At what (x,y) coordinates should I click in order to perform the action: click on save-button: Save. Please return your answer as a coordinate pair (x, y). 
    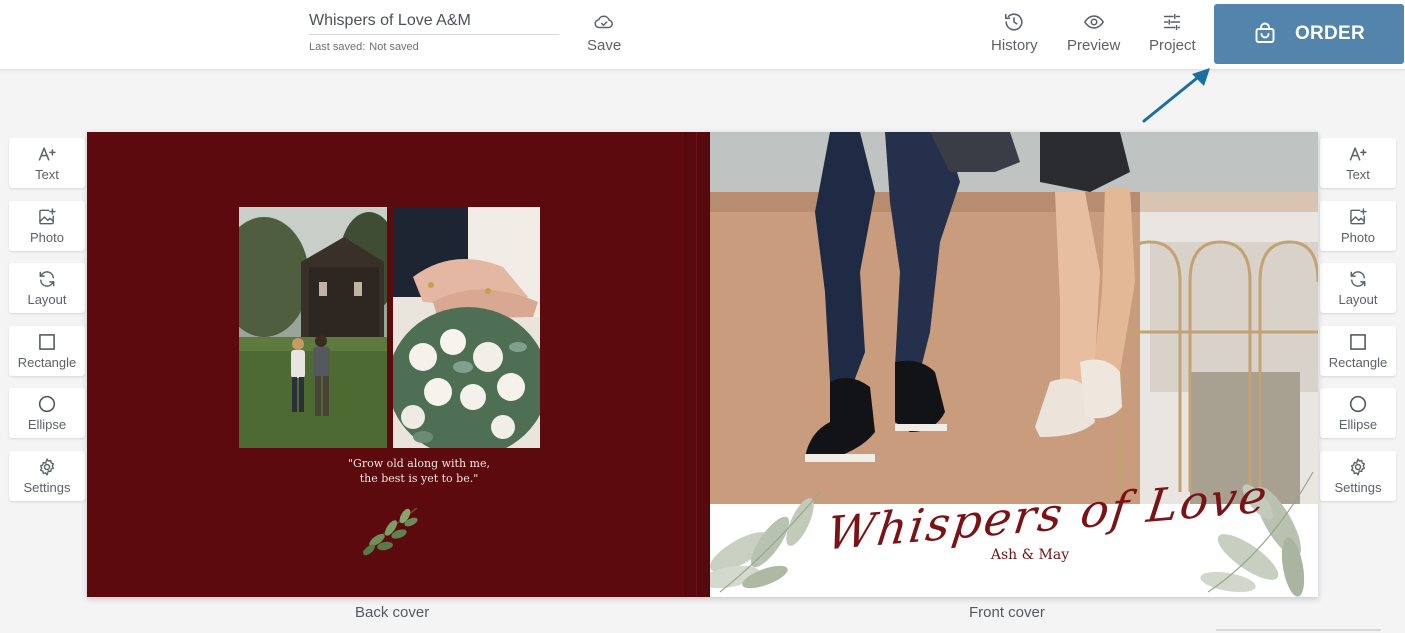
    Looking at the image, I should click on (604, 36).